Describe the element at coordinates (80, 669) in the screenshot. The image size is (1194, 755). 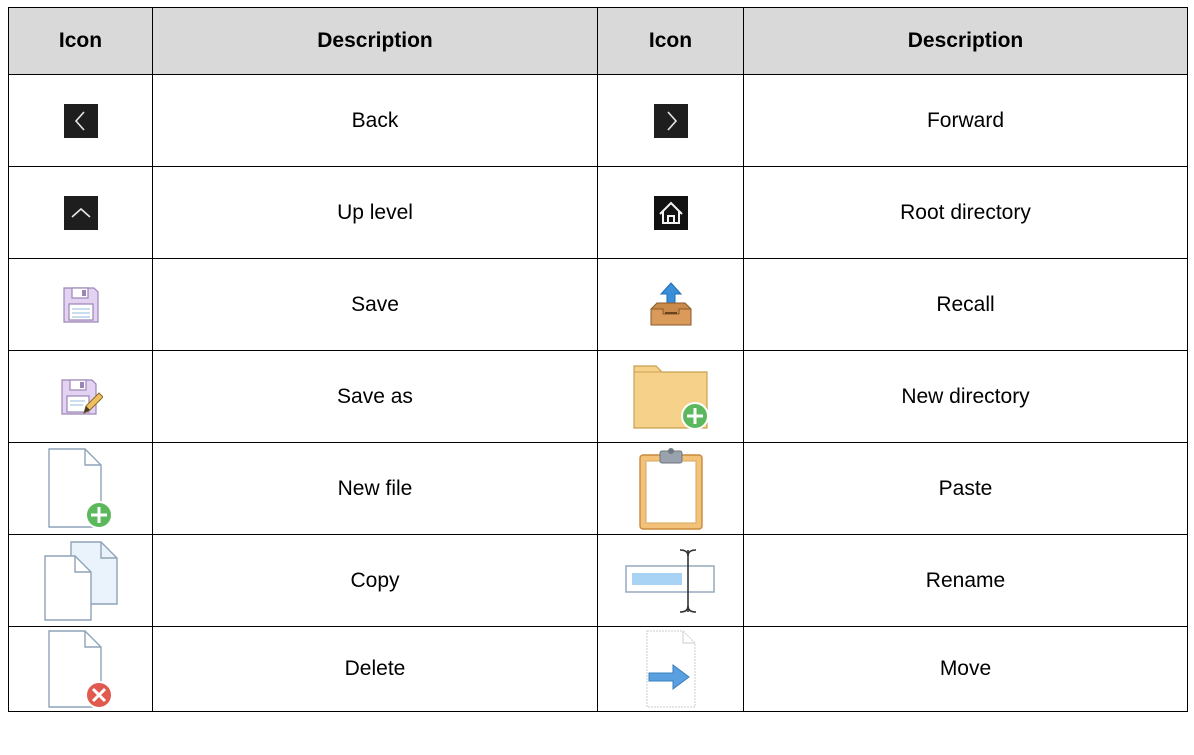
I see `delete-icon` at that location.